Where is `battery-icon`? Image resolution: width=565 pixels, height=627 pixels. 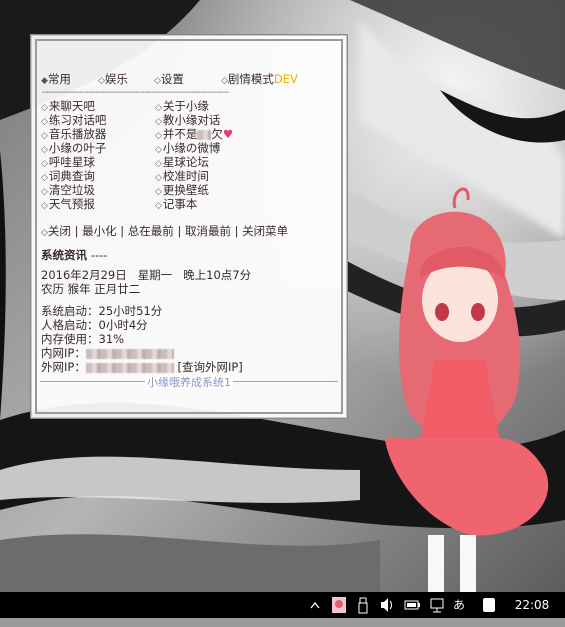
battery-icon is located at coordinates (412, 605).